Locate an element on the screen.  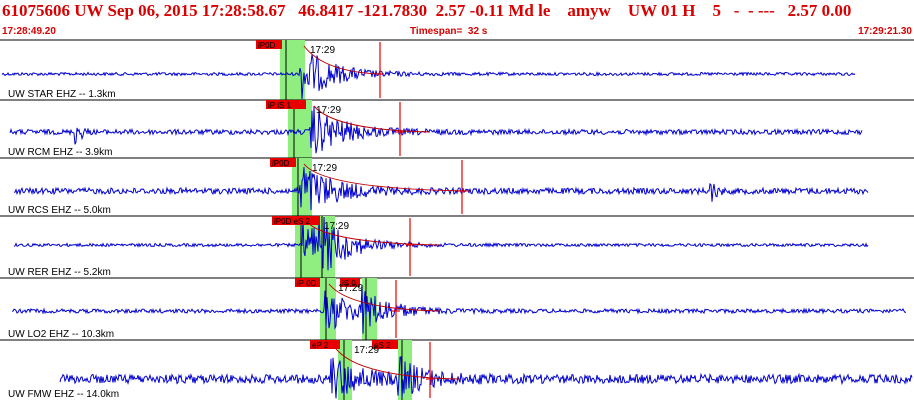
station-label: UW RCS EHZ -- 5.0km is located at coordinates (59, 210).